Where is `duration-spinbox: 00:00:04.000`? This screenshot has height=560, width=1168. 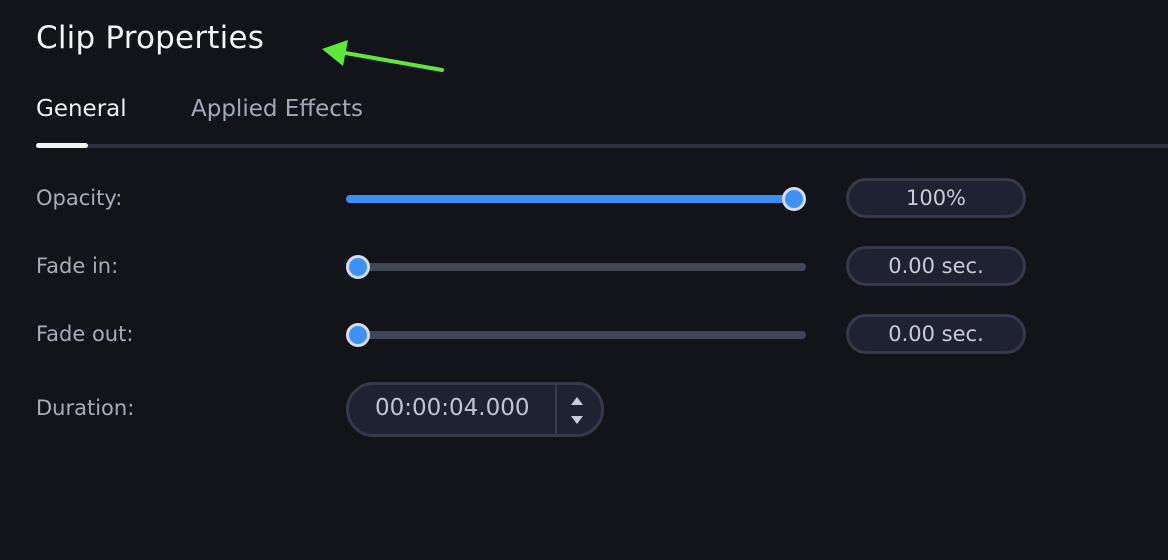 duration-spinbox: 00:00:04.000 is located at coordinates (475, 409).